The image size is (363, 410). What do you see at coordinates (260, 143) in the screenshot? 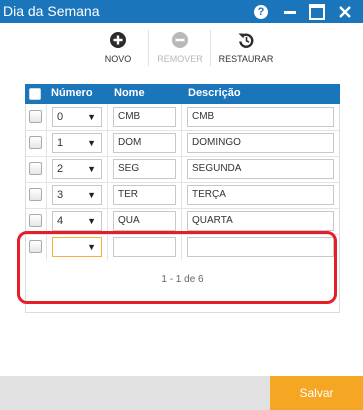
I see `descricao-input: DOMINGO` at bounding box center [260, 143].